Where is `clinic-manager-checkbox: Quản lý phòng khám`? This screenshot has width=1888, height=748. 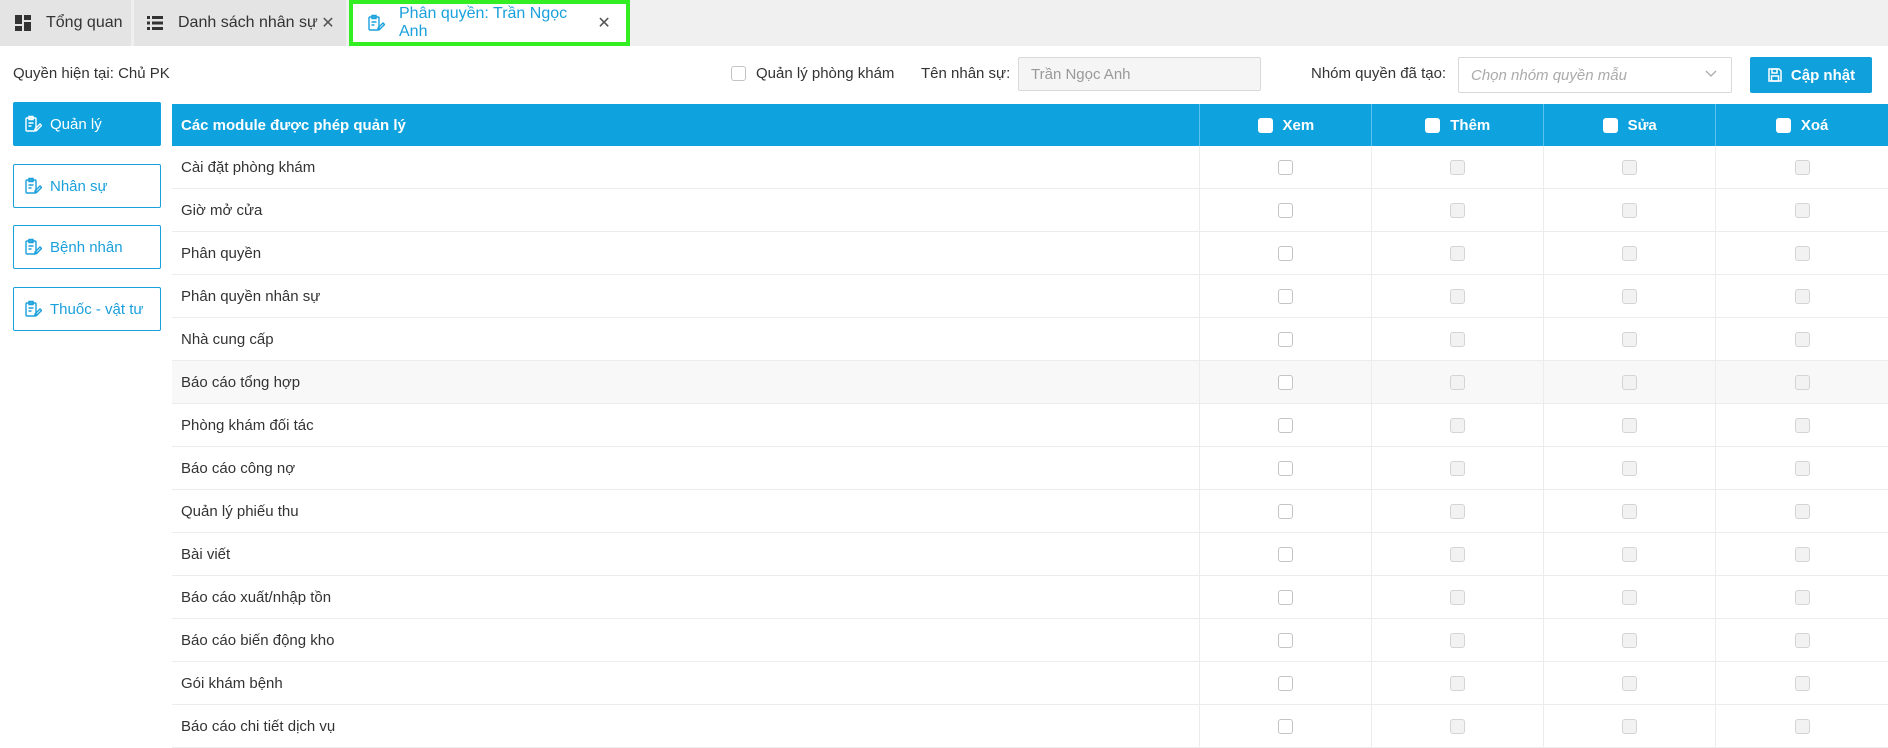 clinic-manager-checkbox: Quản lý phòng khám is located at coordinates (812, 73).